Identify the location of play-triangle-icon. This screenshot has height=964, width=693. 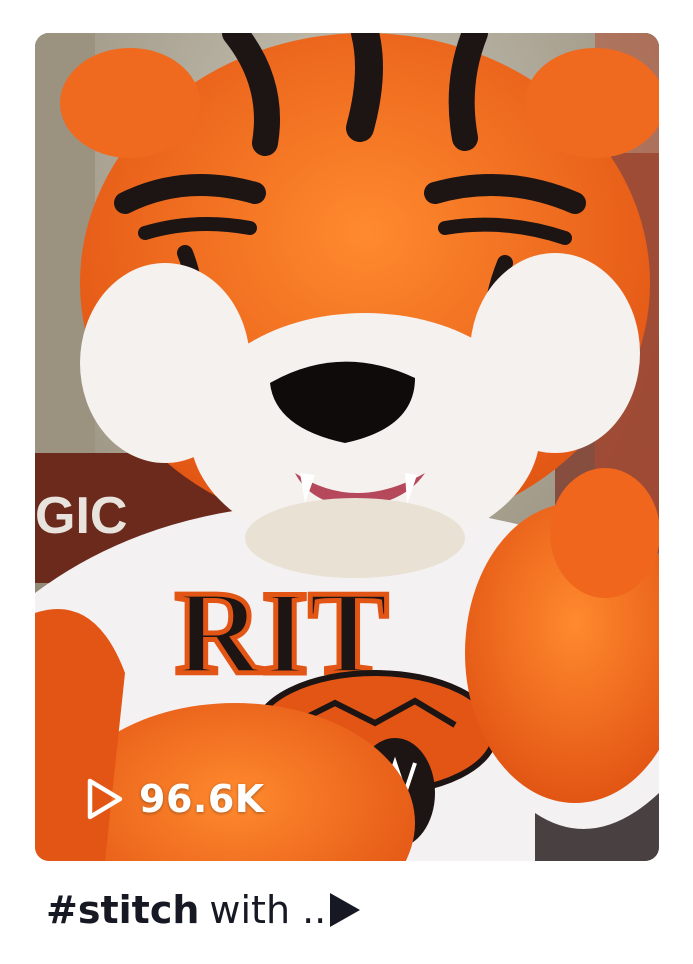
(345, 910).